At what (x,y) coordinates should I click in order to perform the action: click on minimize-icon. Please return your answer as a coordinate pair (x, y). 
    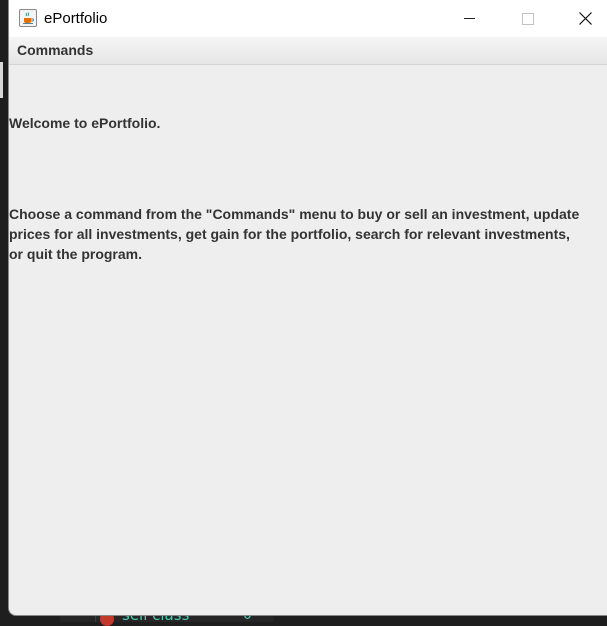
    Looking at the image, I should click on (469, 18).